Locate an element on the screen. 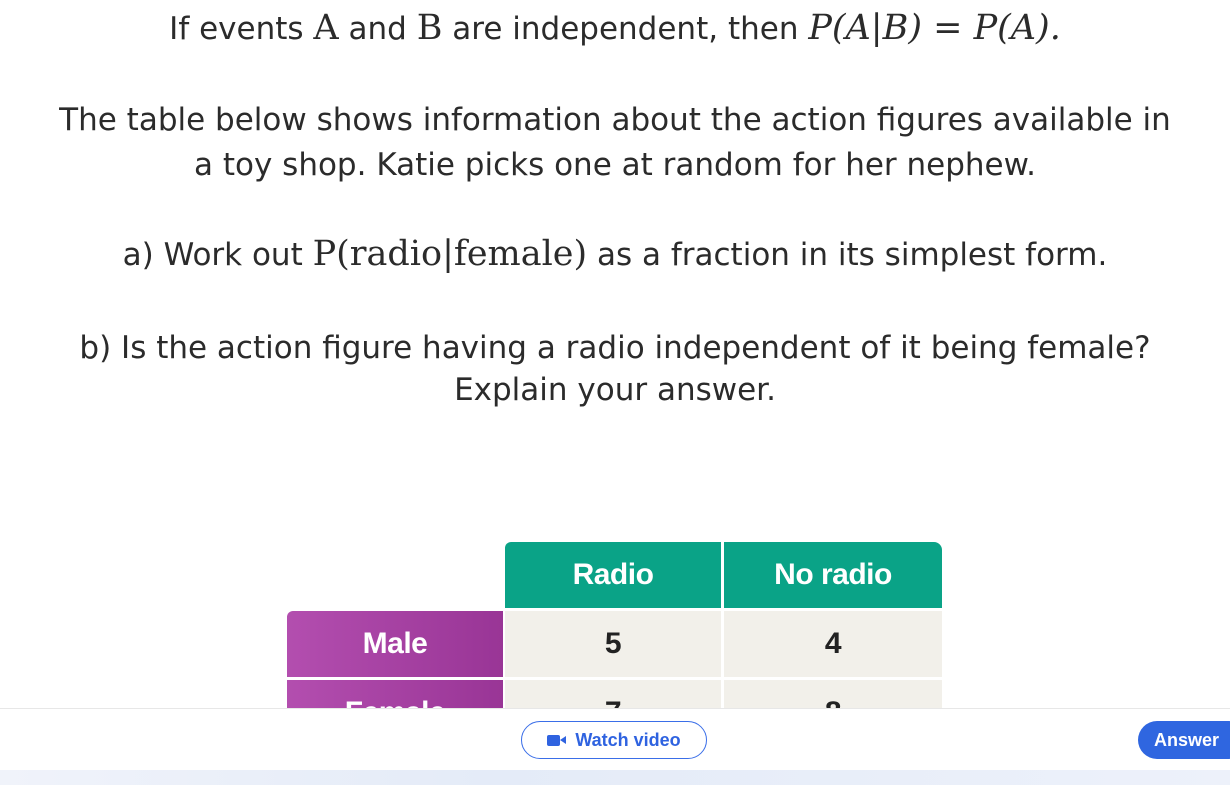 The width and height of the screenshot is (1230, 786). row-header-female: Female is located at coordinates (395, 694).